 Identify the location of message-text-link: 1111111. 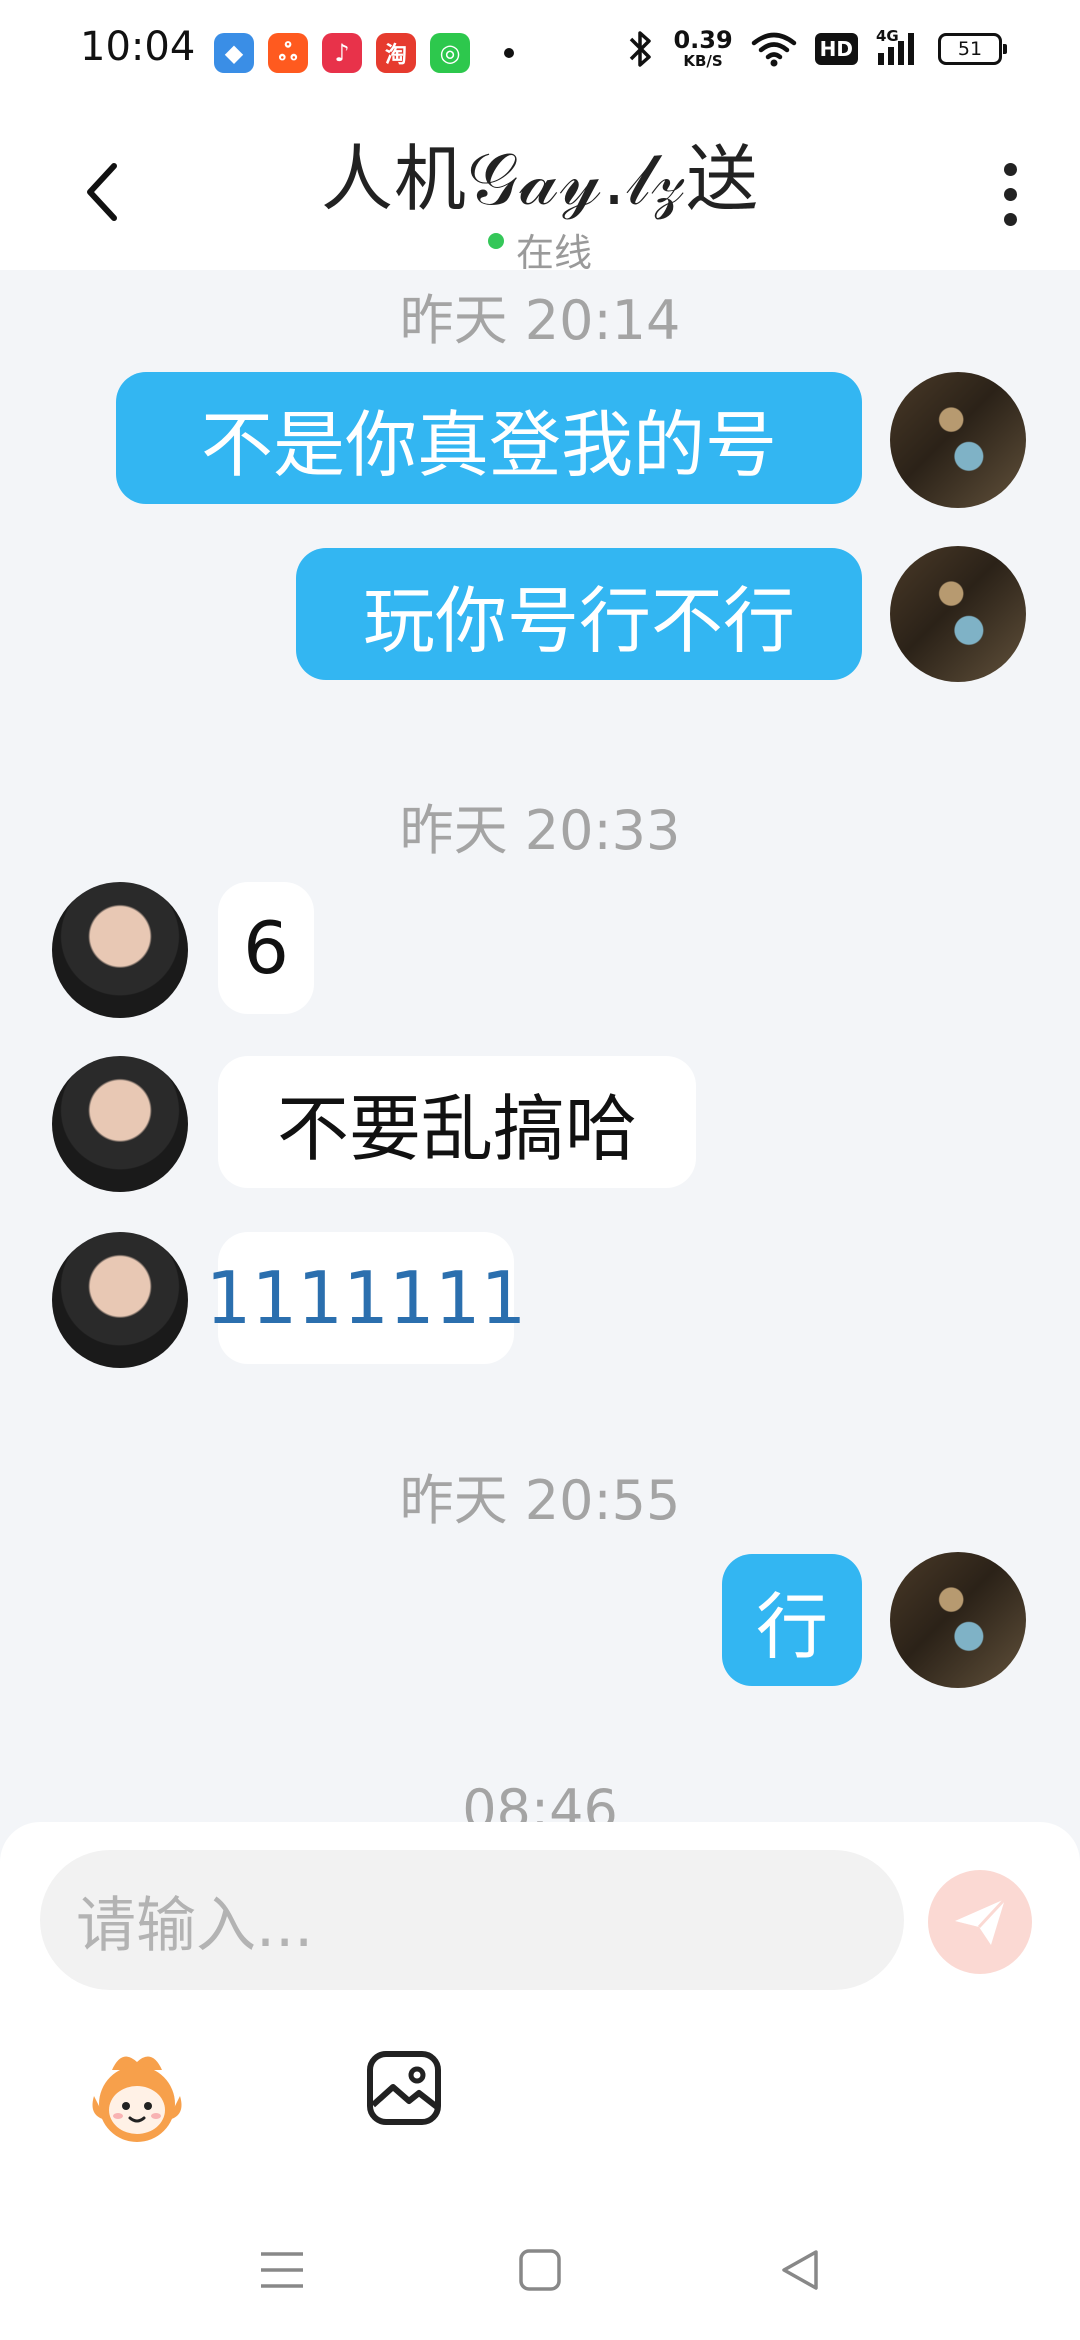
(366, 1298).